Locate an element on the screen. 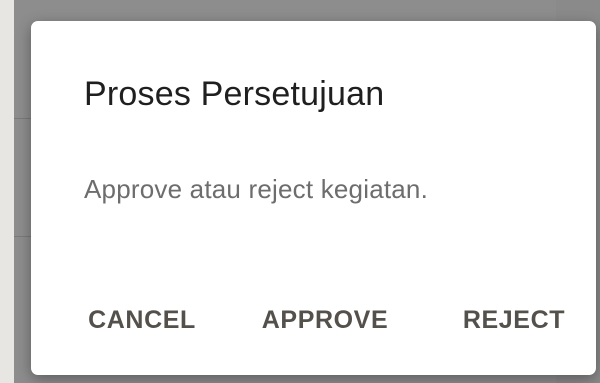 The width and height of the screenshot is (600, 383). reject-button: REJECT is located at coordinates (514, 320).